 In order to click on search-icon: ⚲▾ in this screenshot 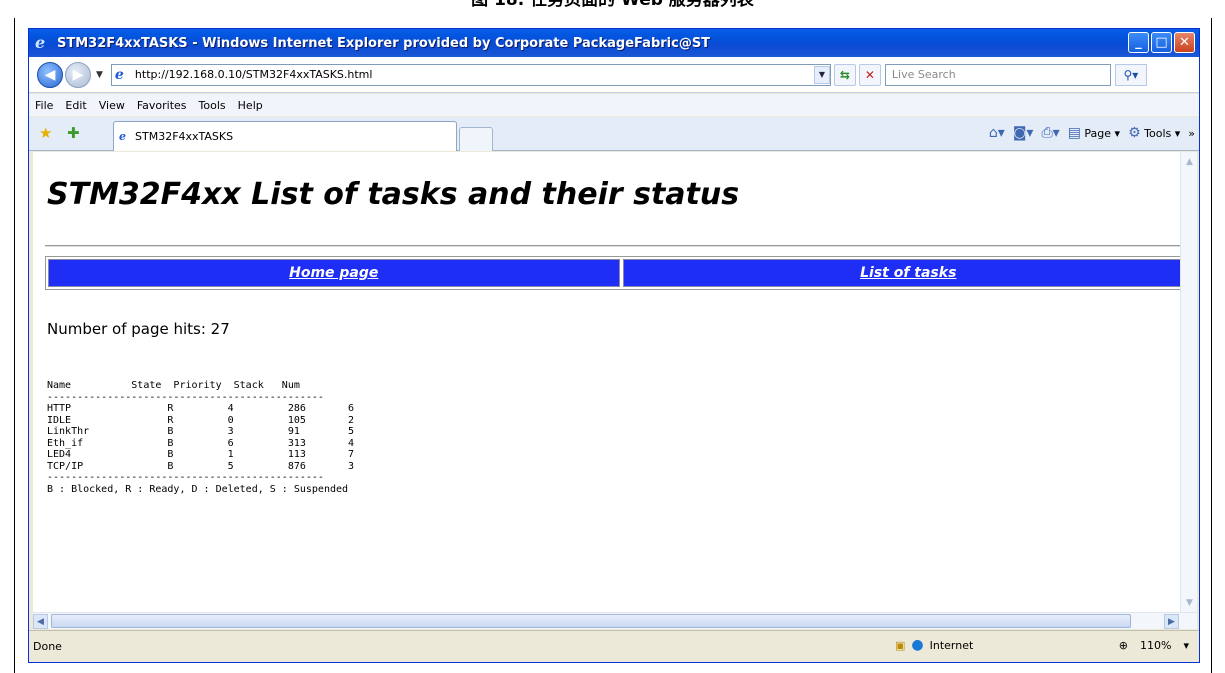, I will do `click(1131, 74)`.